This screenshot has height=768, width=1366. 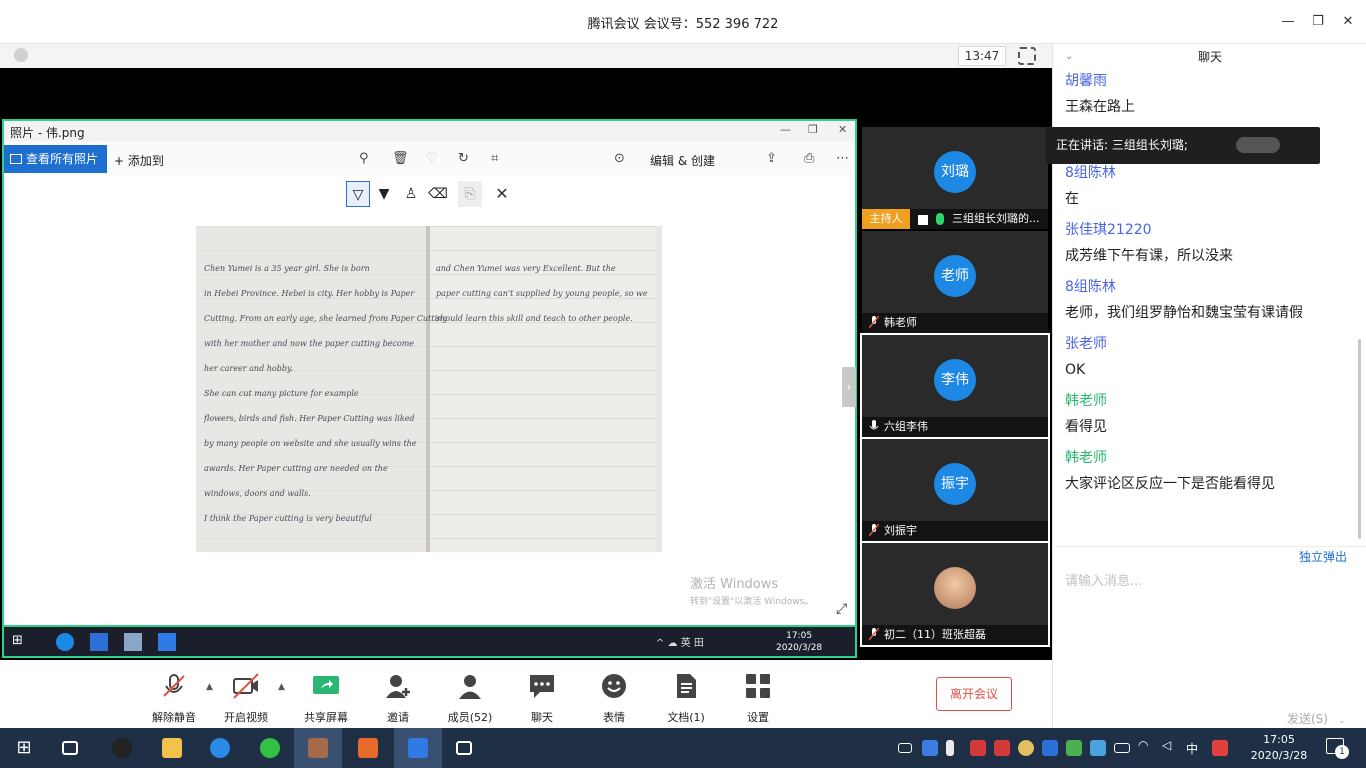 What do you see at coordinates (398, 698) in the screenshot?
I see `invite-button: 邀请` at bounding box center [398, 698].